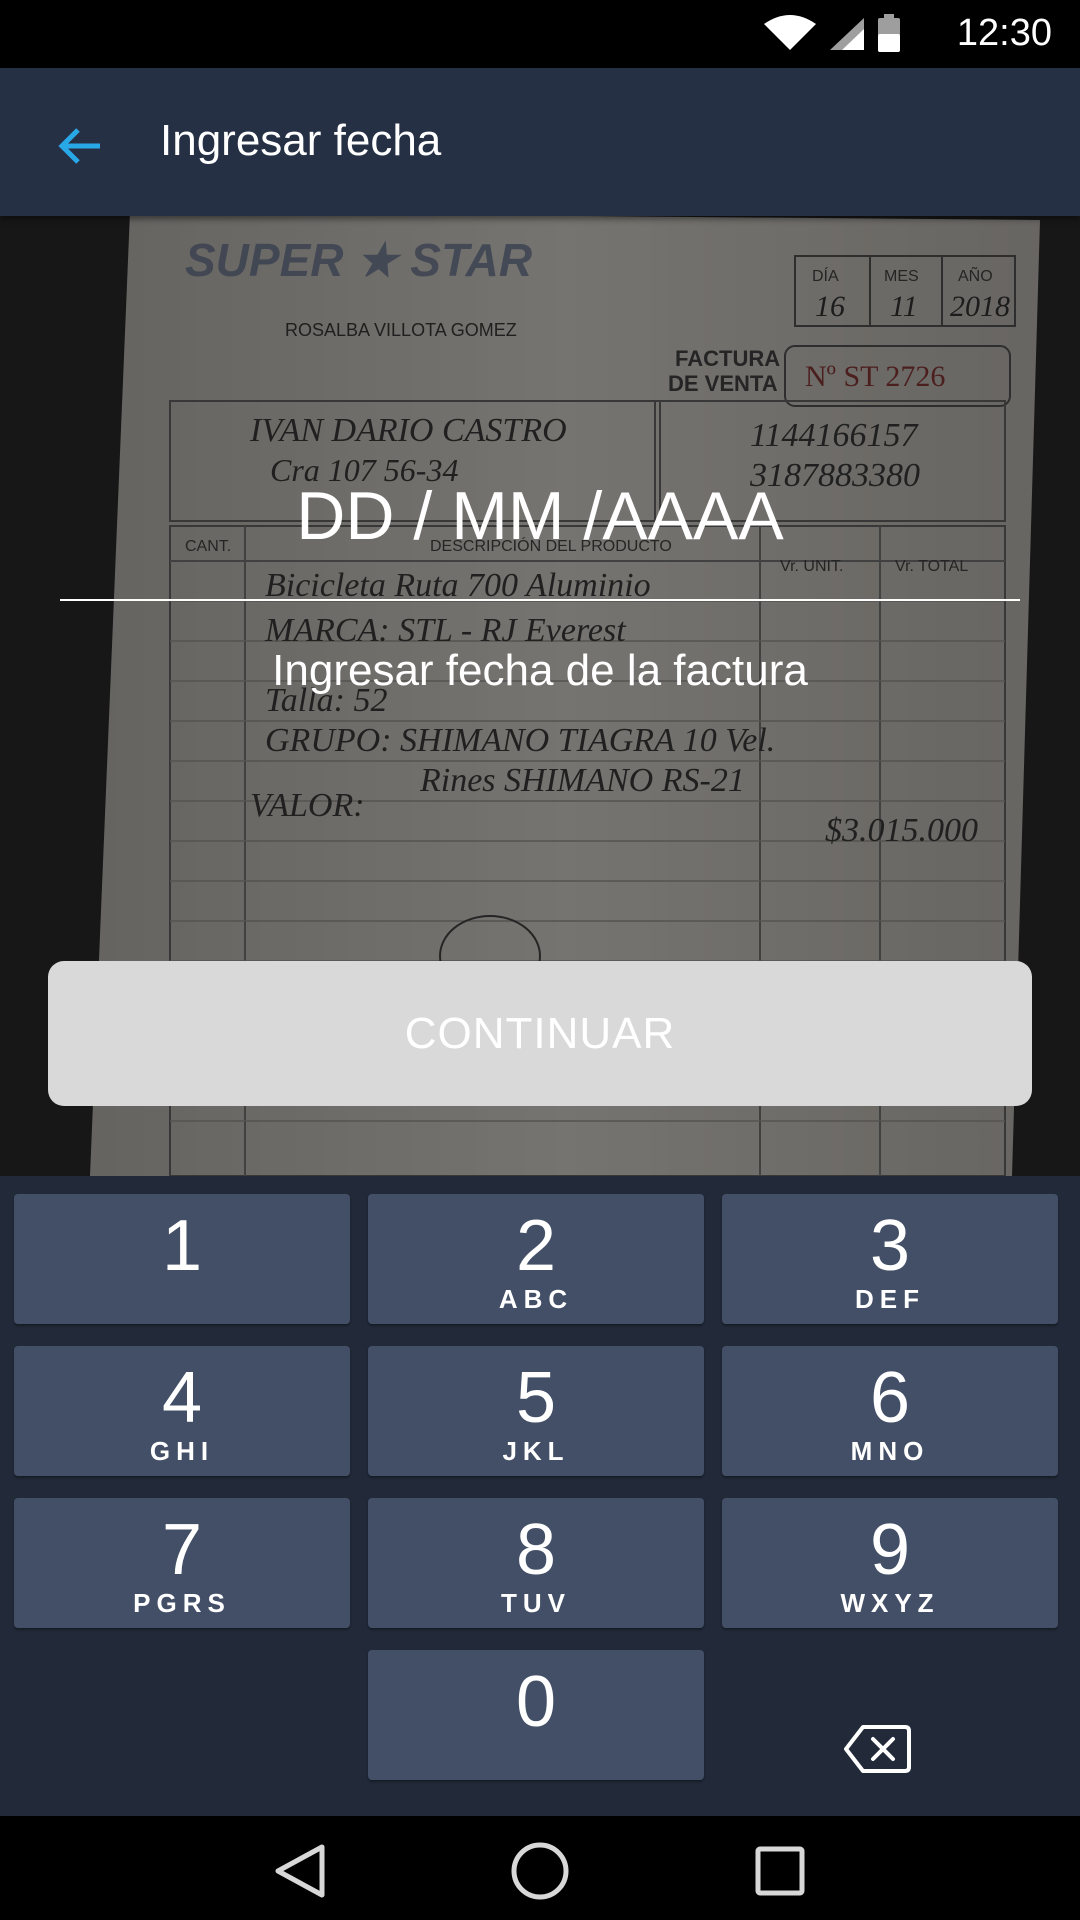 The image size is (1080, 1920). I want to click on key-digit: 4, so click(182, 1398).